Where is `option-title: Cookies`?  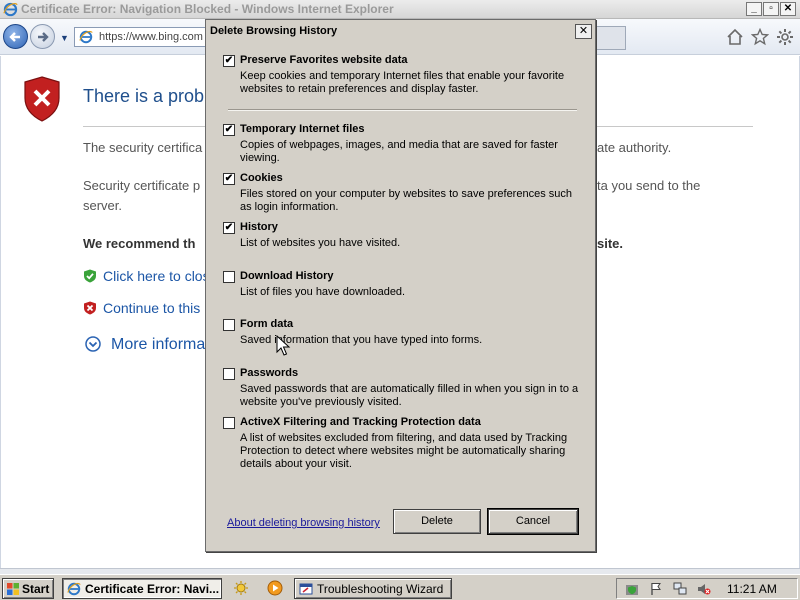 option-title: Cookies is located at coordinates (261, 178).